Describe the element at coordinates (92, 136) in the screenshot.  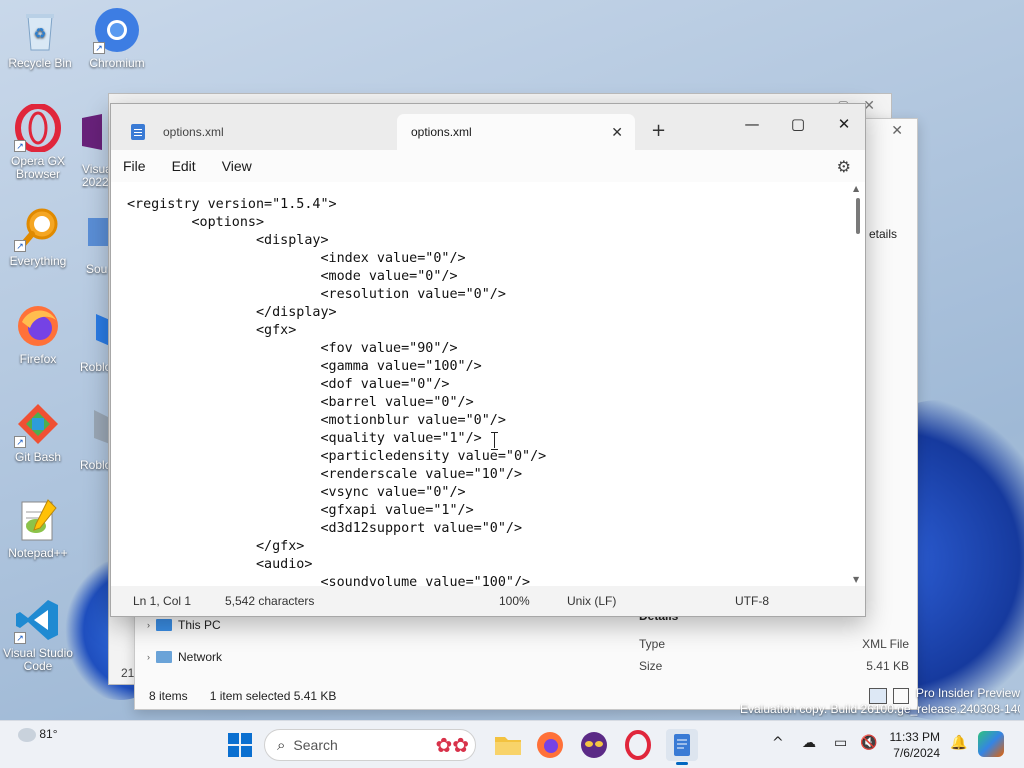
I see `visual-studio-icon` at that location.